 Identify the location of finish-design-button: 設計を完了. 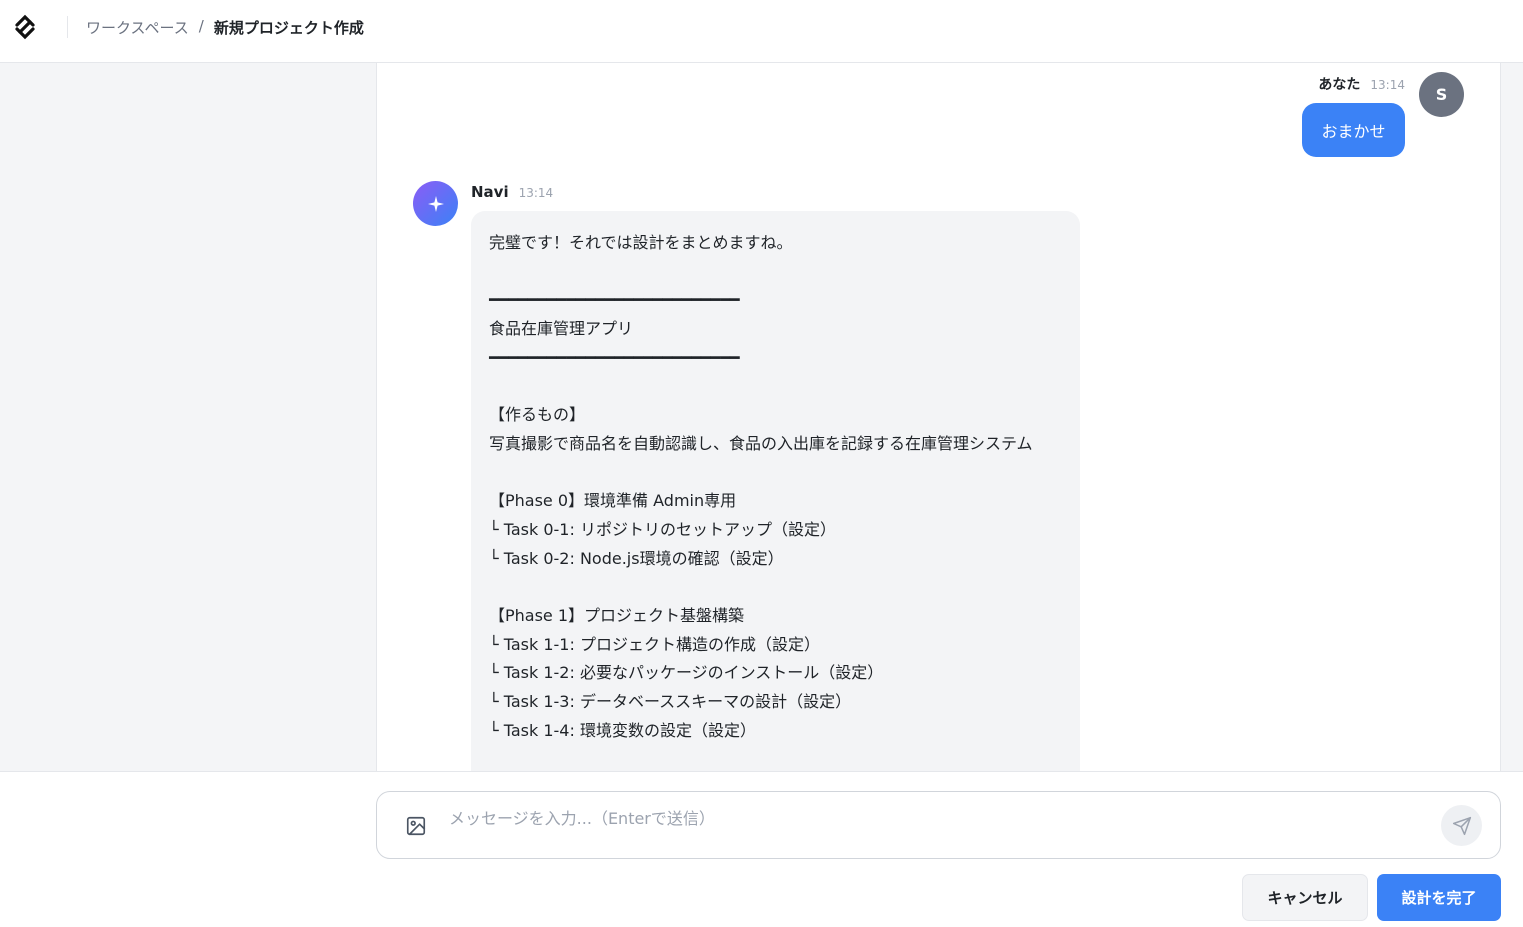
(1439, 897).